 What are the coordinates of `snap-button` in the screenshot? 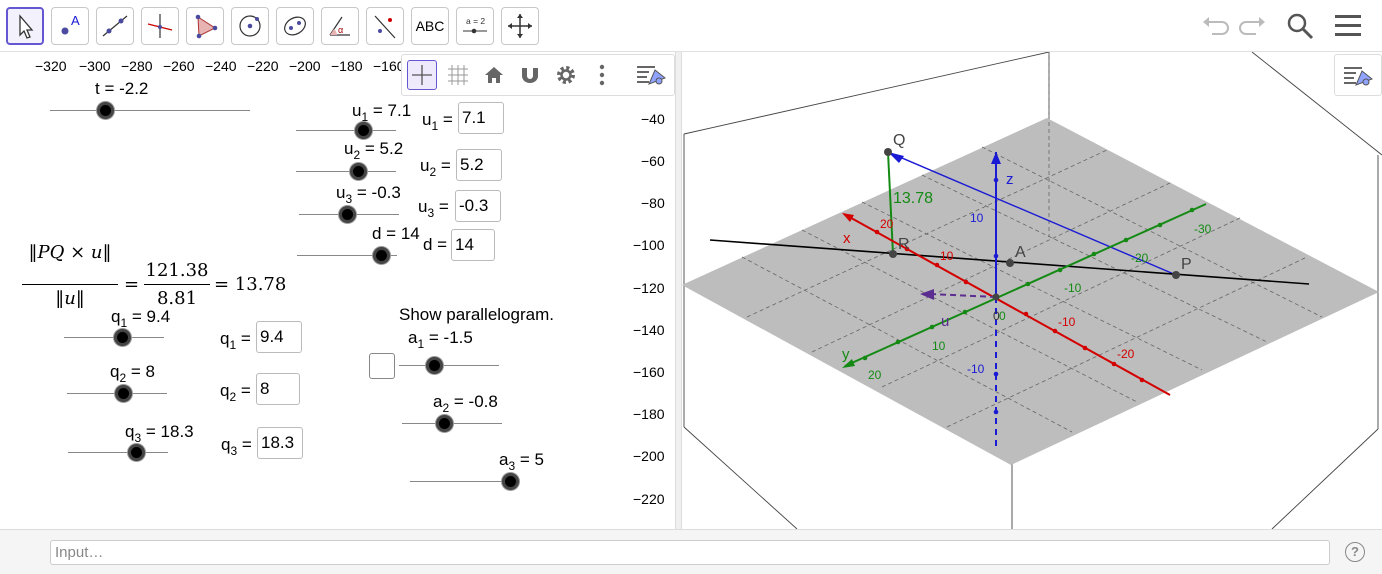 It's located at (530, 75).